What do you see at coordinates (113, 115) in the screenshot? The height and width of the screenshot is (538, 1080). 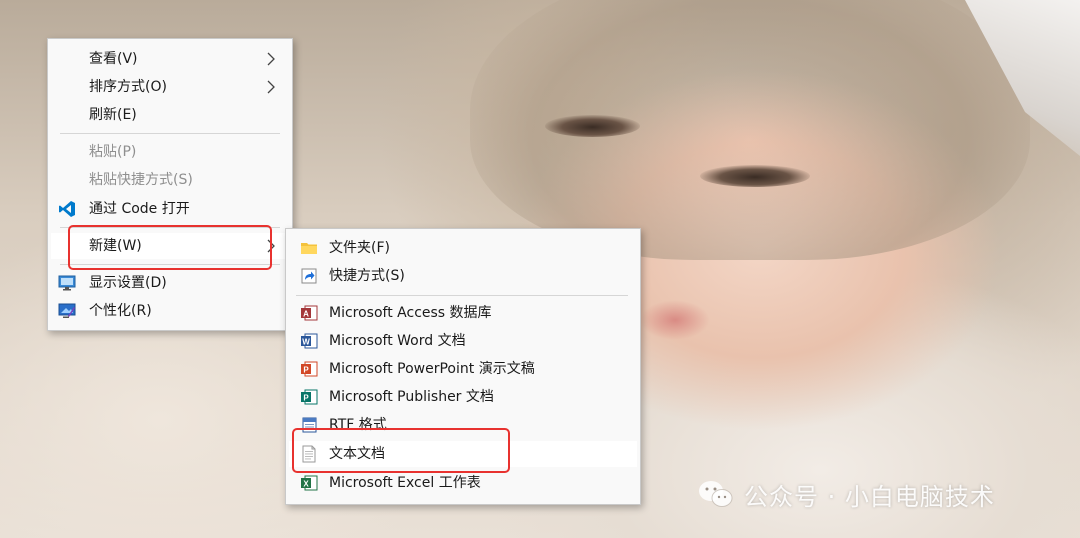 I see `menu-item-label: 刷新(E)` at bounding box center [113, 115].